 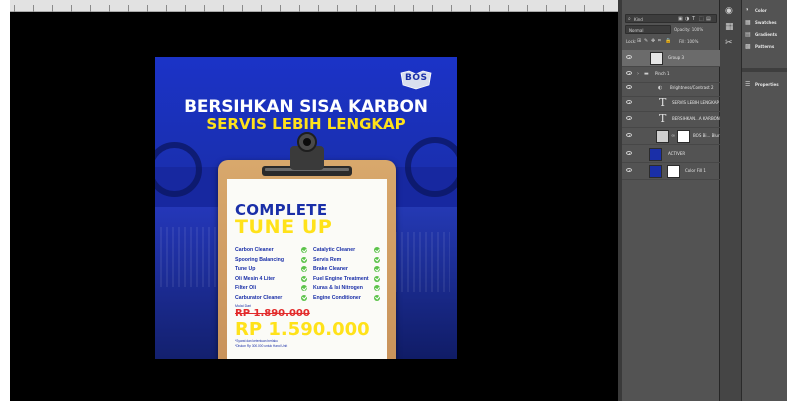 I want to click on old-price: RP 1.890.000, so click(x=272, y=313).